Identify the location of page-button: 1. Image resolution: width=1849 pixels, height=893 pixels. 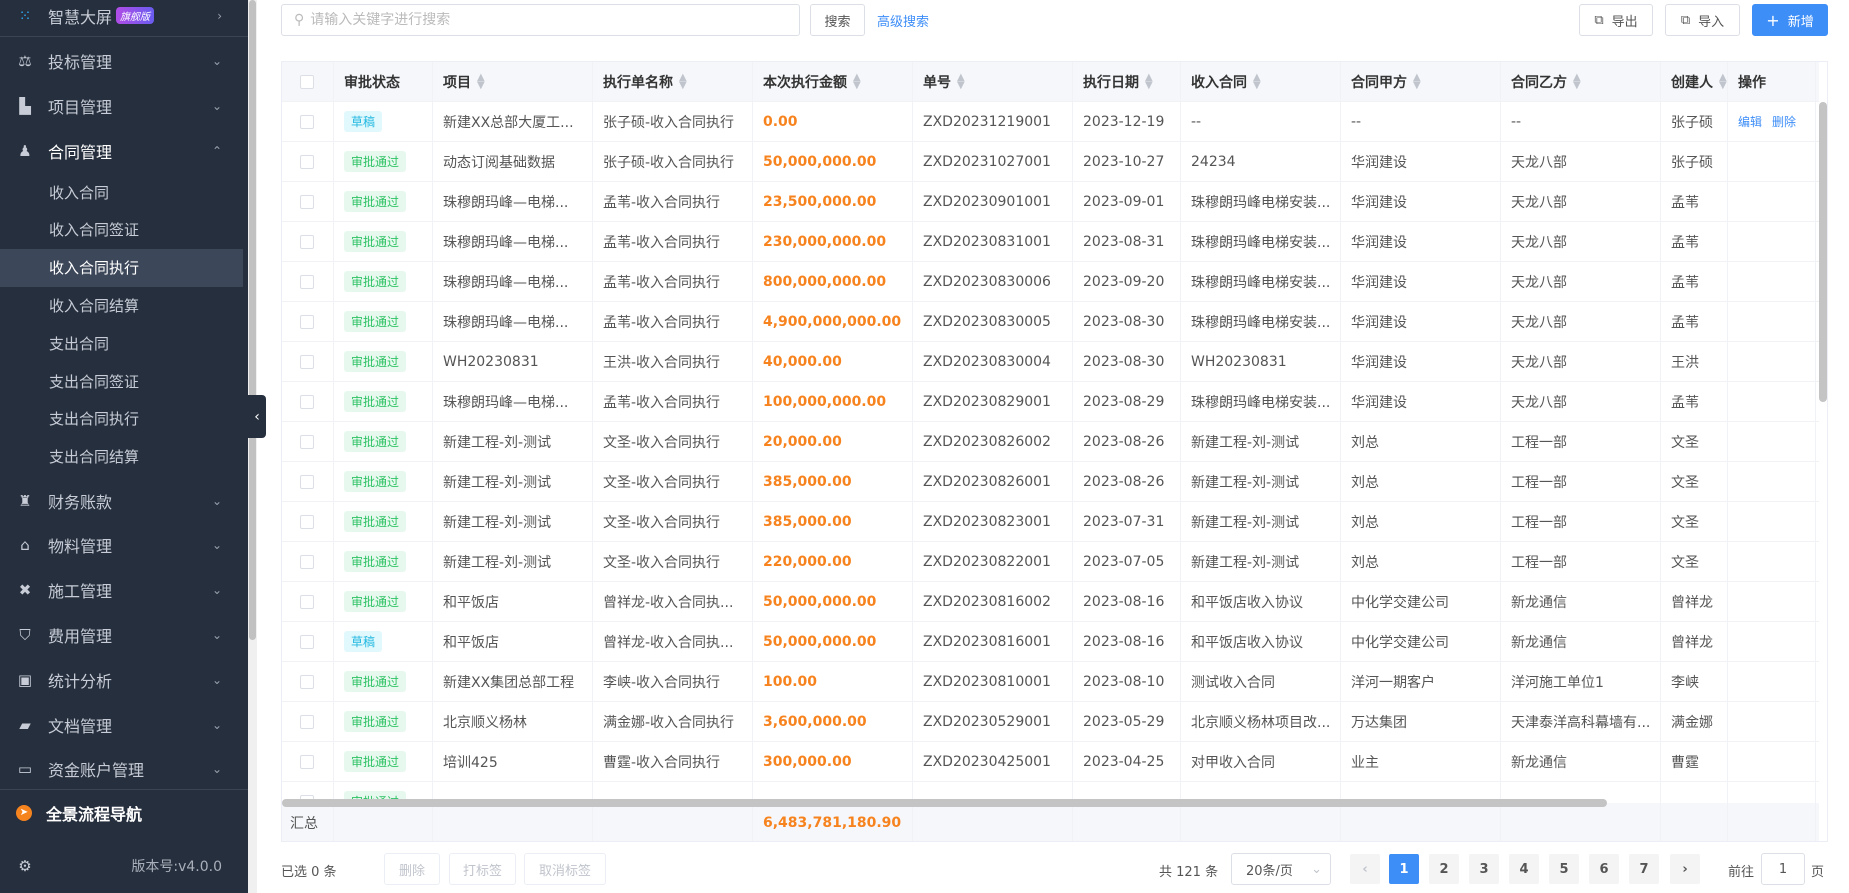
(1404, 869).